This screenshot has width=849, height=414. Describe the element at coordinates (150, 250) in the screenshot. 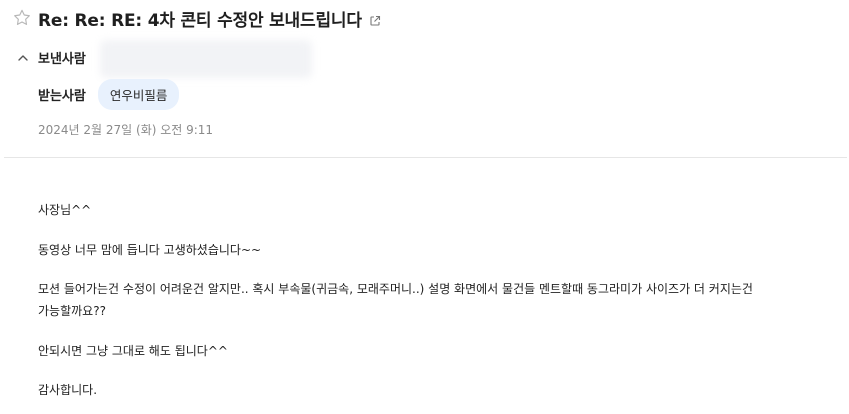

I see `body-line: 동영상 너무 맘에 듭니다 고생하셨습니다~~` at that location.